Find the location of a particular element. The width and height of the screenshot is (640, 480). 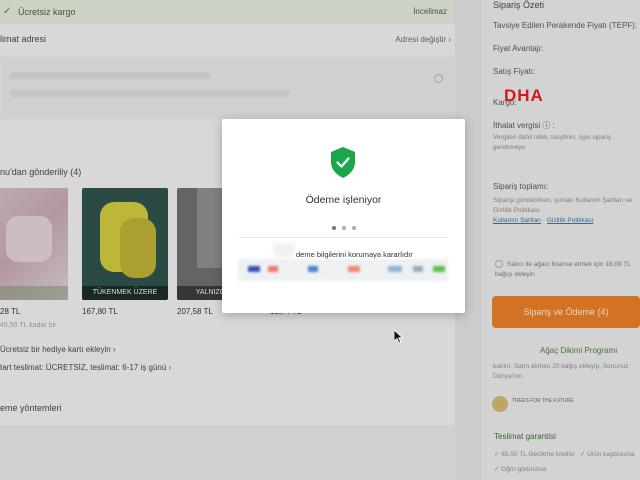

shield-check-icon is located at coordinates (343, 162).